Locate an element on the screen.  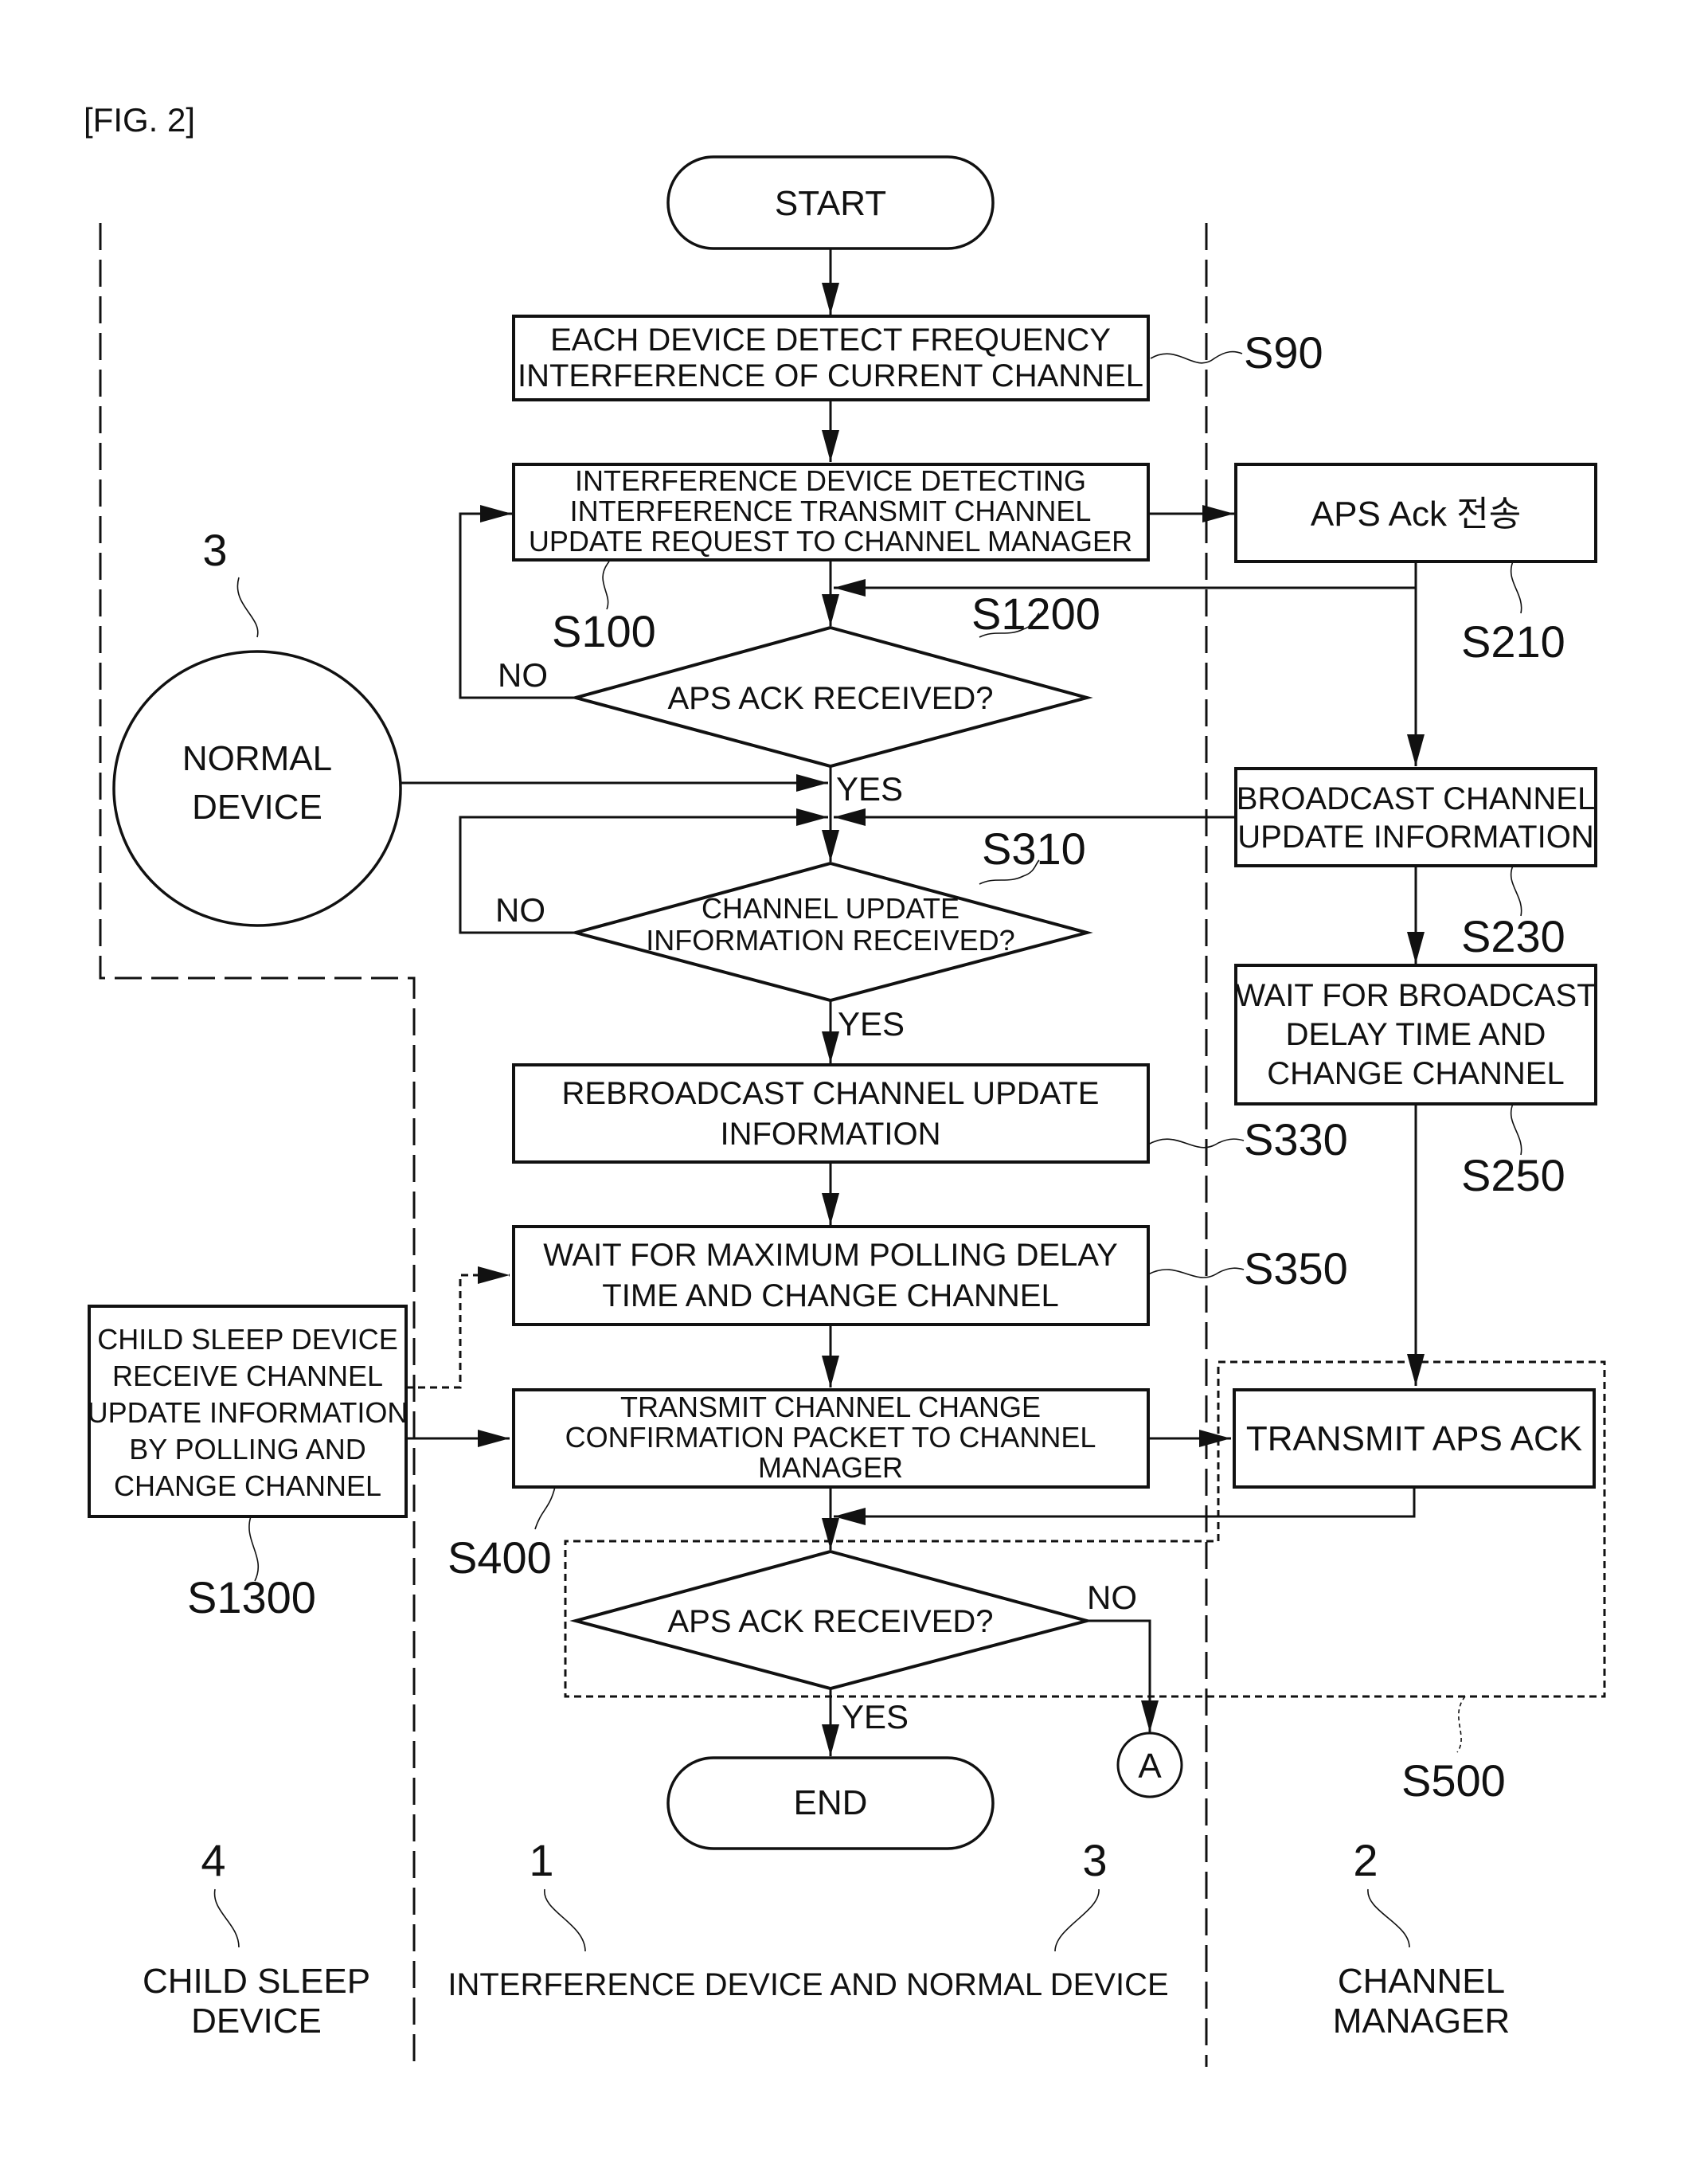
lane-child-ref: 4 is located at coordinates (213, 1860).